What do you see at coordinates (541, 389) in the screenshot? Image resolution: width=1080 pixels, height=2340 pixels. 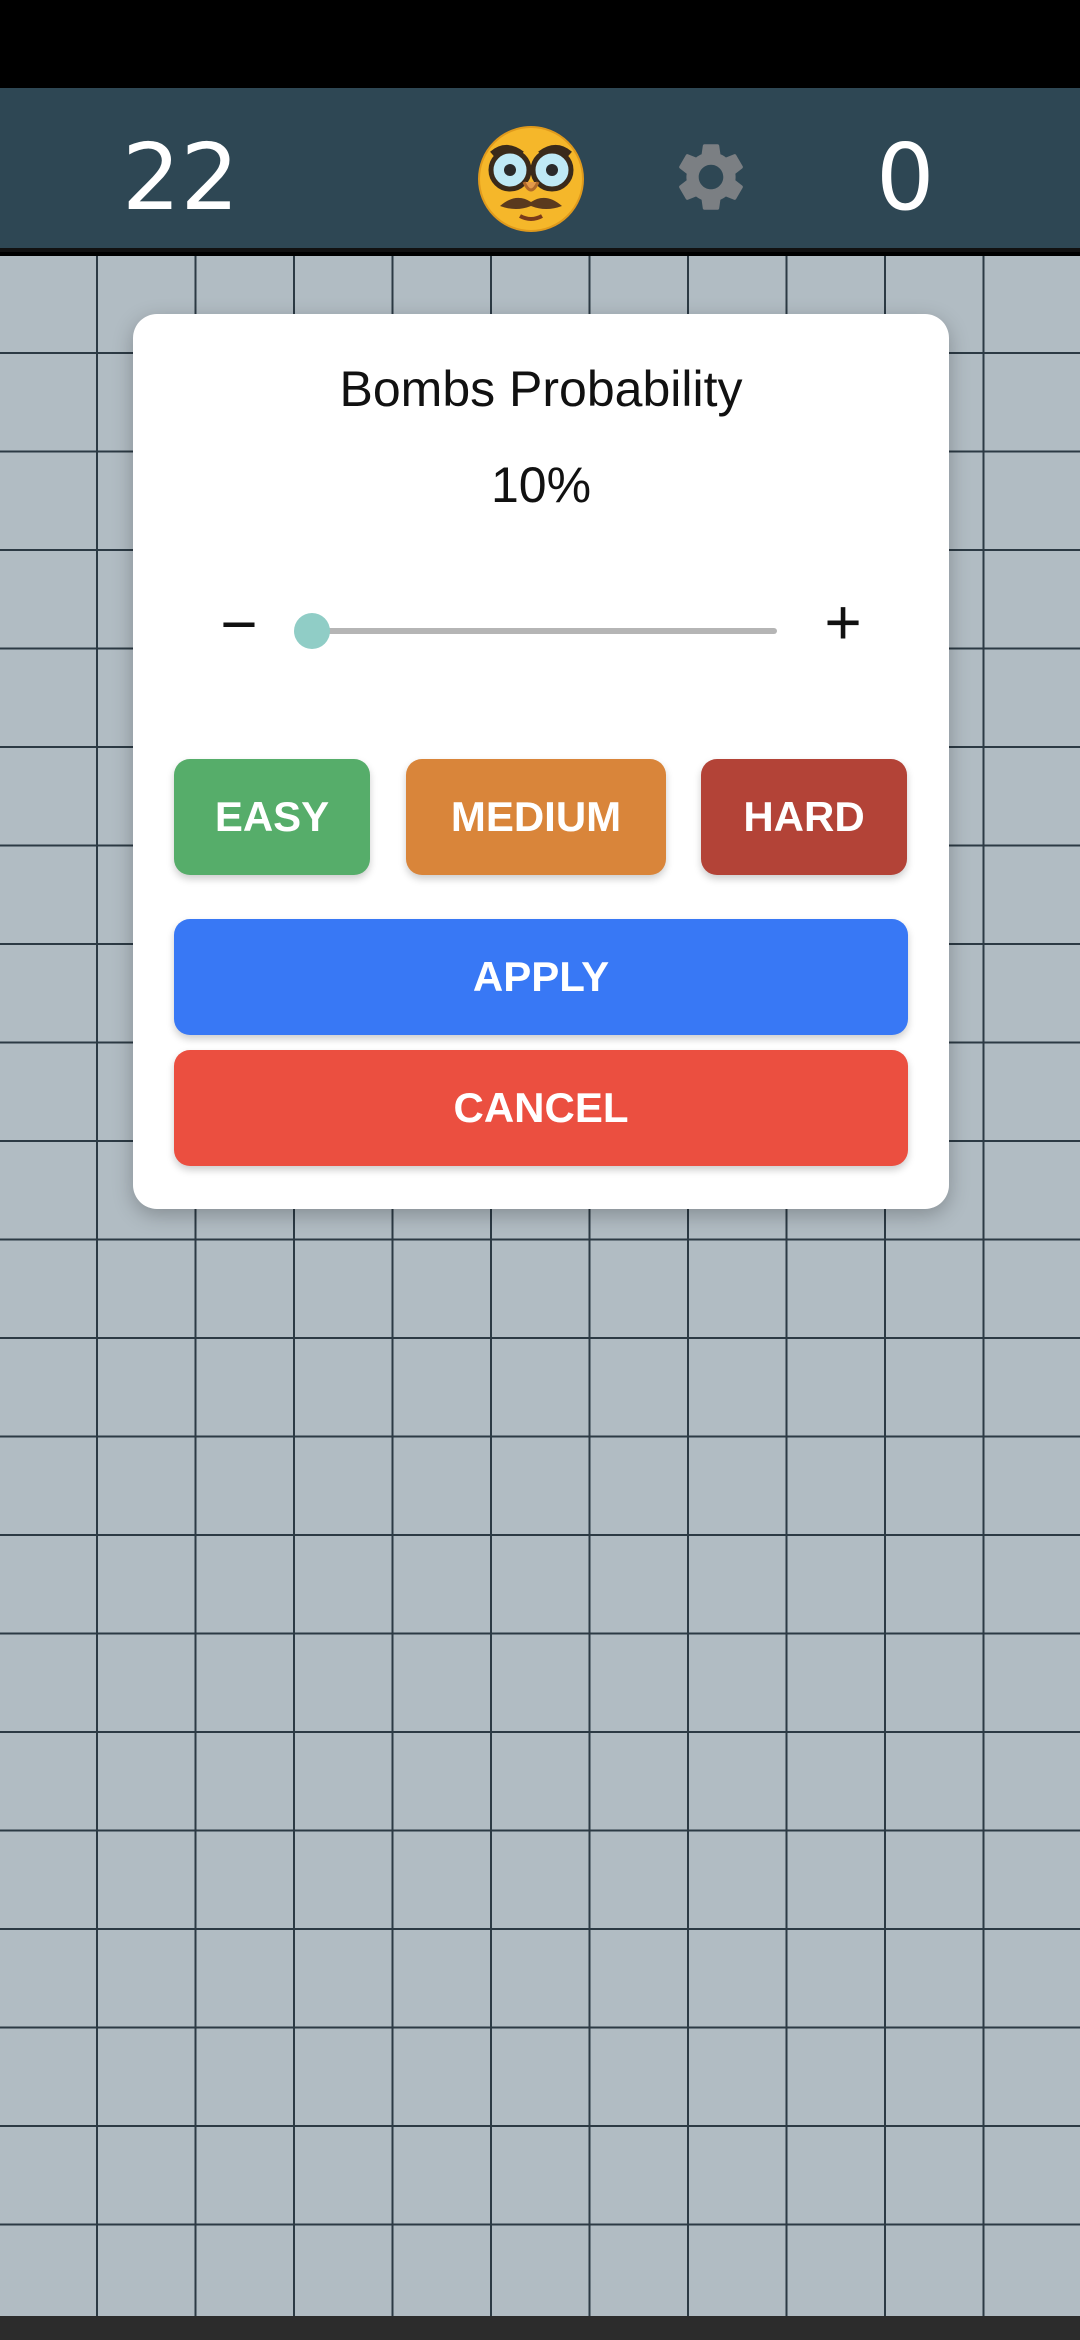 I see `dialog-title: Bombs Probability` at bounding box center [541, 389].